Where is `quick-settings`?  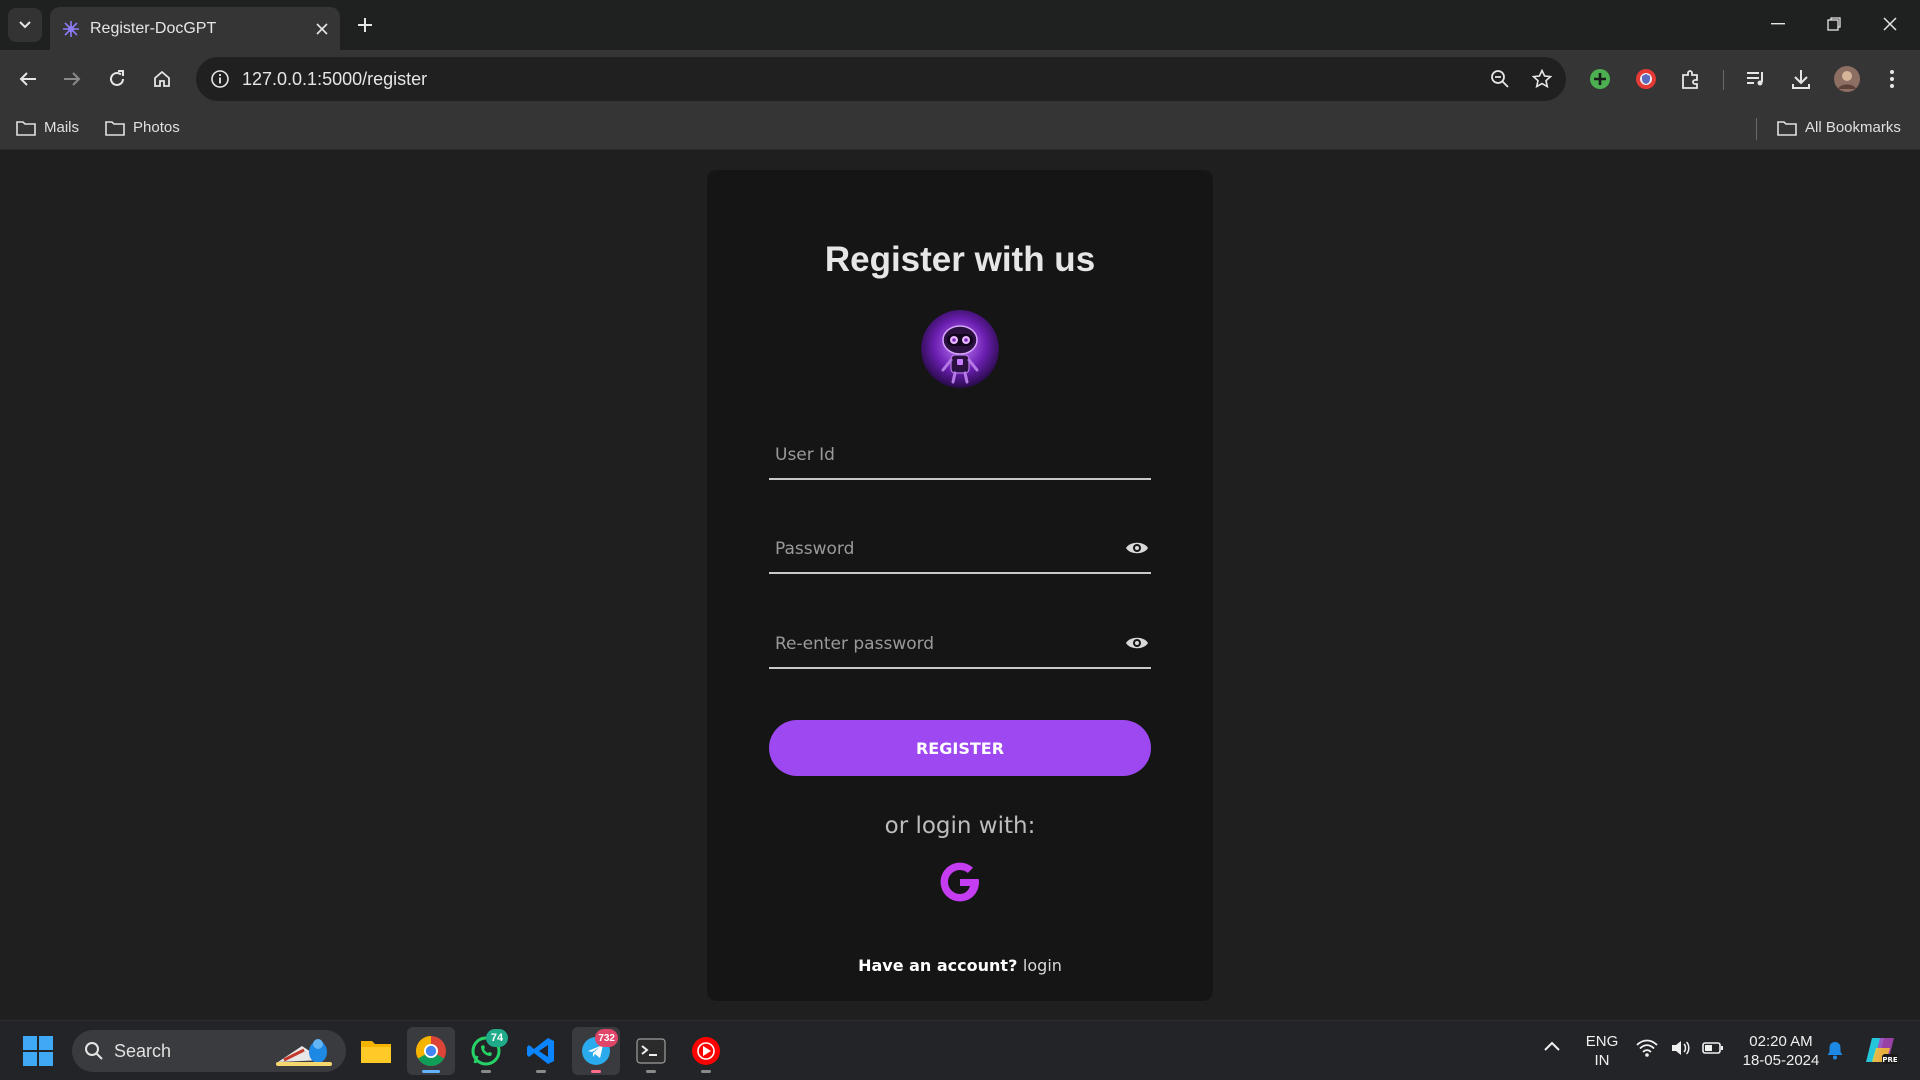 quick-settings is located at coordinates (1680, 1048).